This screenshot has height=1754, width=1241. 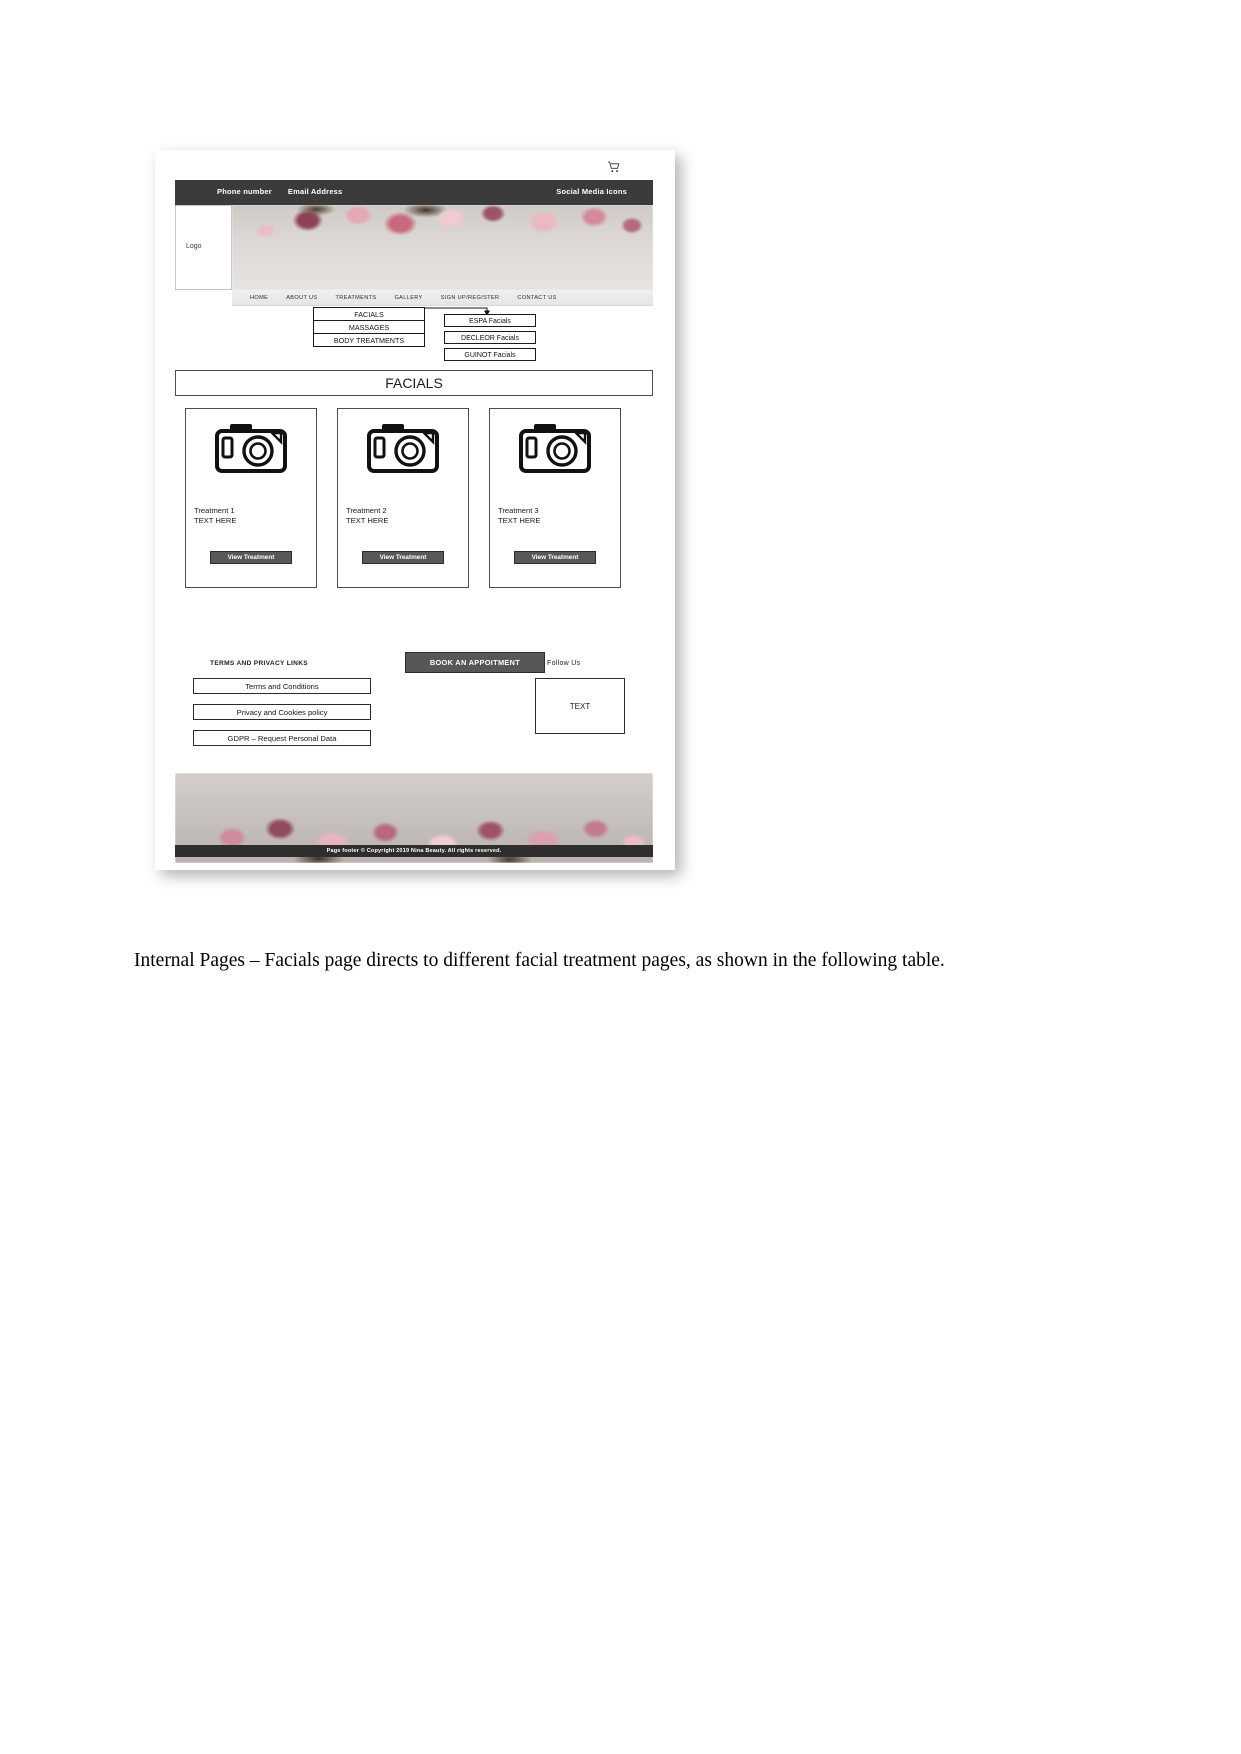 I want to click on nav-item-home: HOME, so click(x=259, y=298).